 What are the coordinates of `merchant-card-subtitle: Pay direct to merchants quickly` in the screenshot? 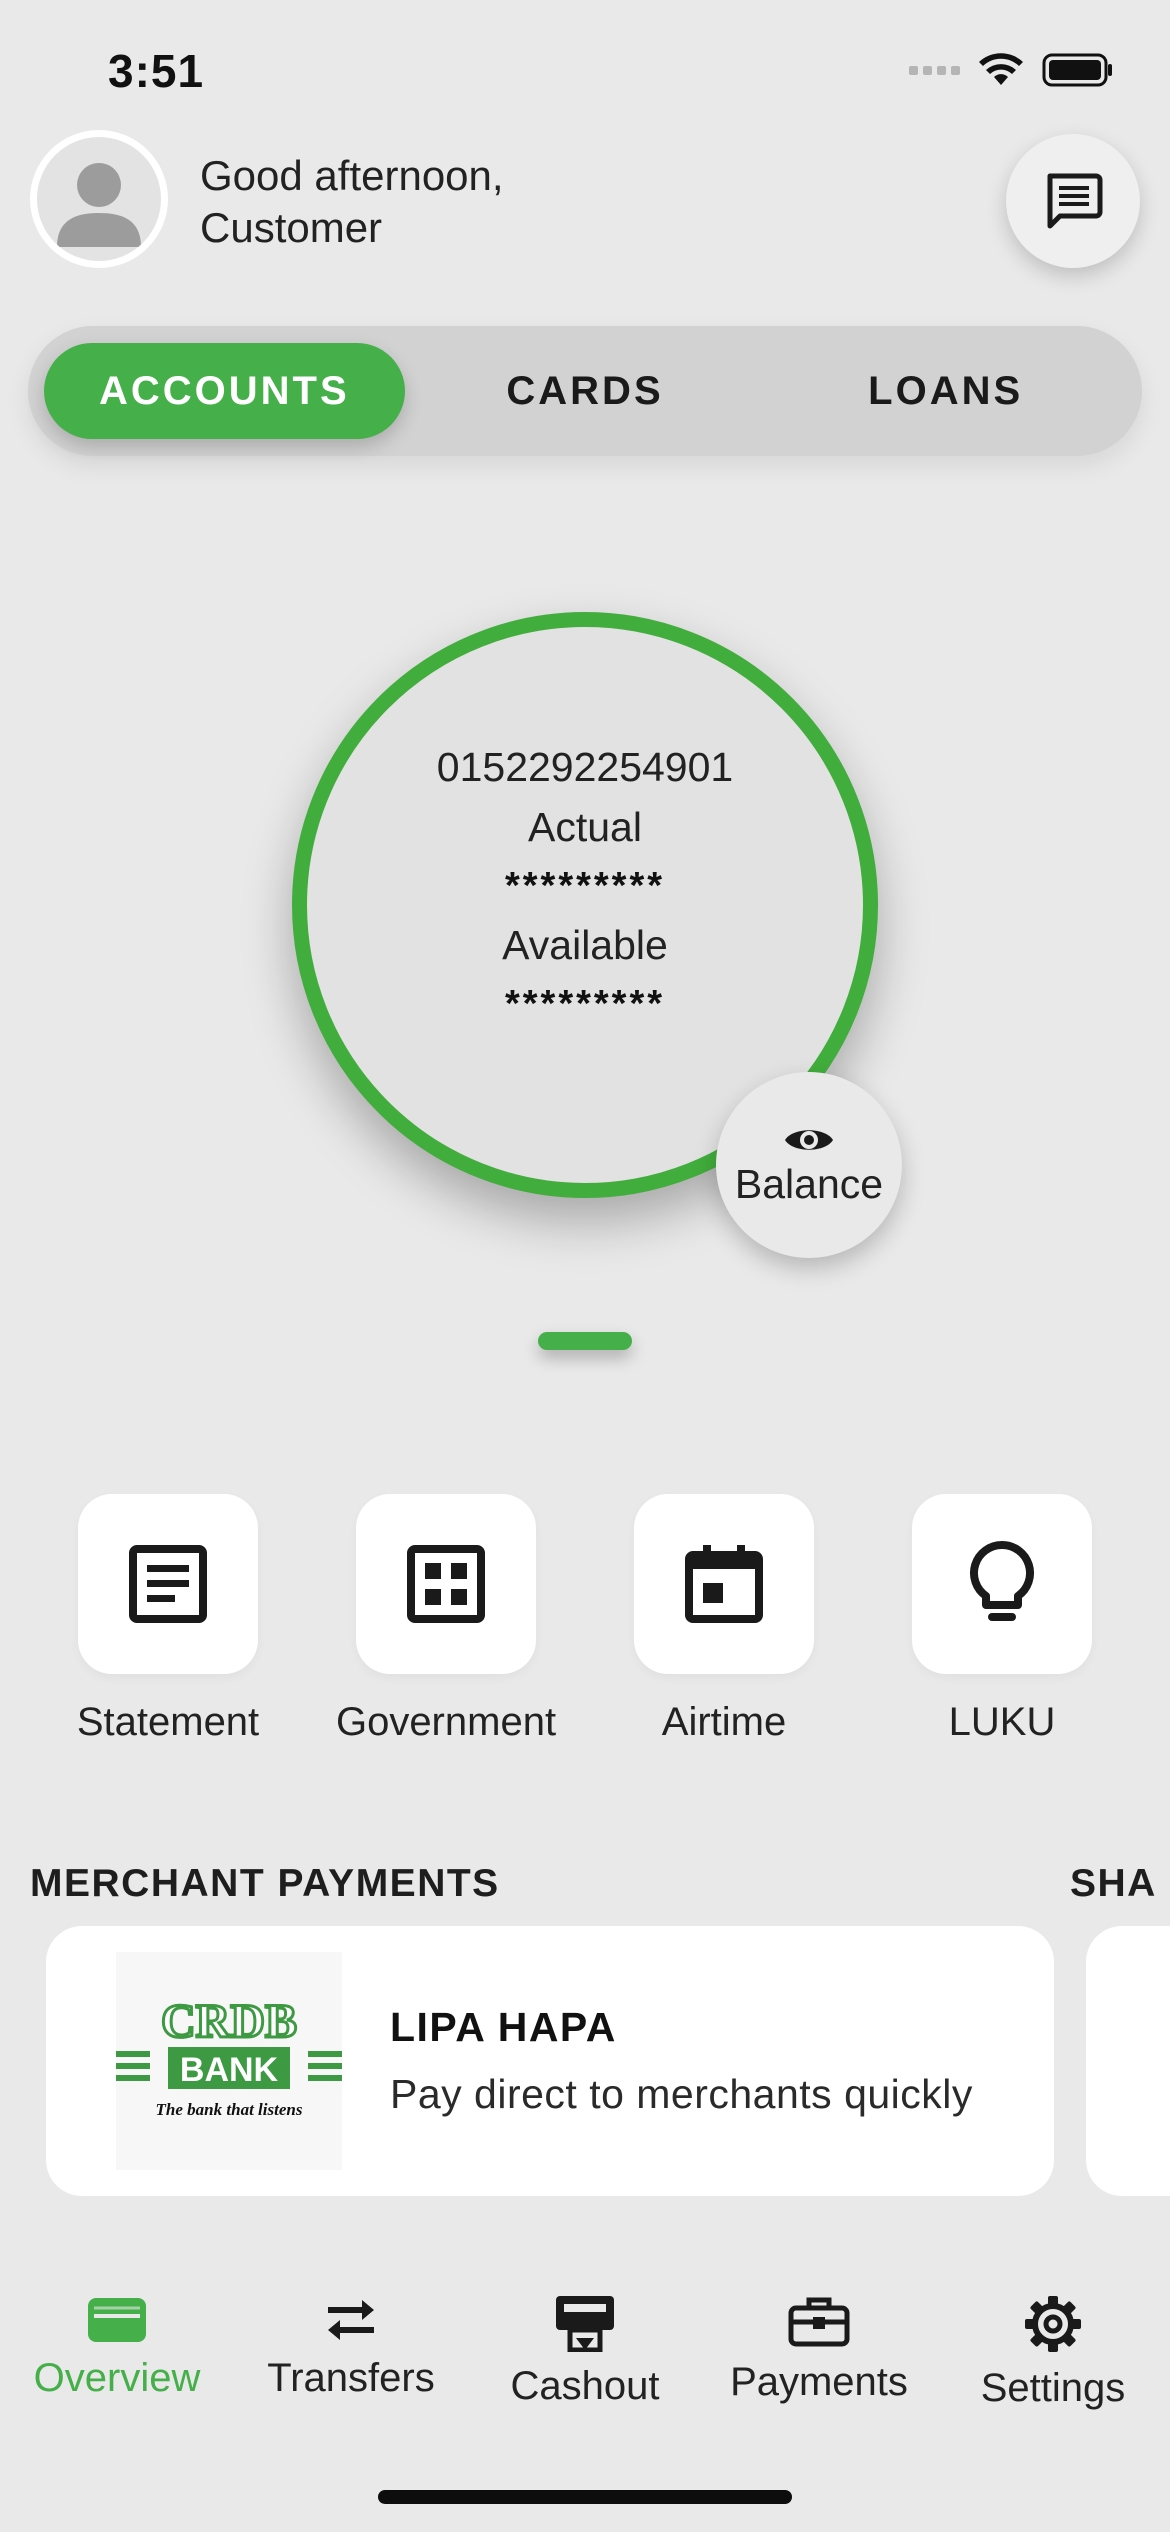 It's located at (681, 2094).